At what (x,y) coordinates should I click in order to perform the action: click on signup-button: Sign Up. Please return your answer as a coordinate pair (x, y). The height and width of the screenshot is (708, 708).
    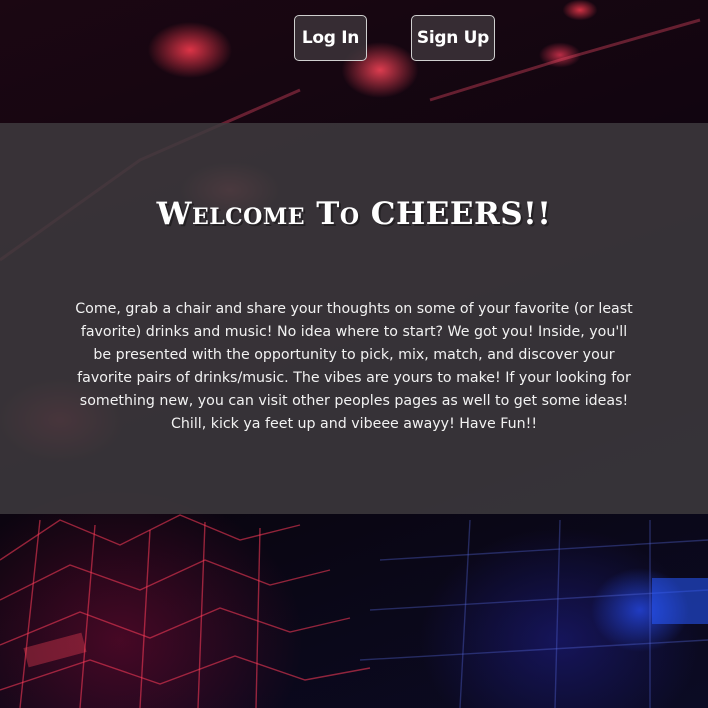
    Looking at the image, I should click on (453, 38).